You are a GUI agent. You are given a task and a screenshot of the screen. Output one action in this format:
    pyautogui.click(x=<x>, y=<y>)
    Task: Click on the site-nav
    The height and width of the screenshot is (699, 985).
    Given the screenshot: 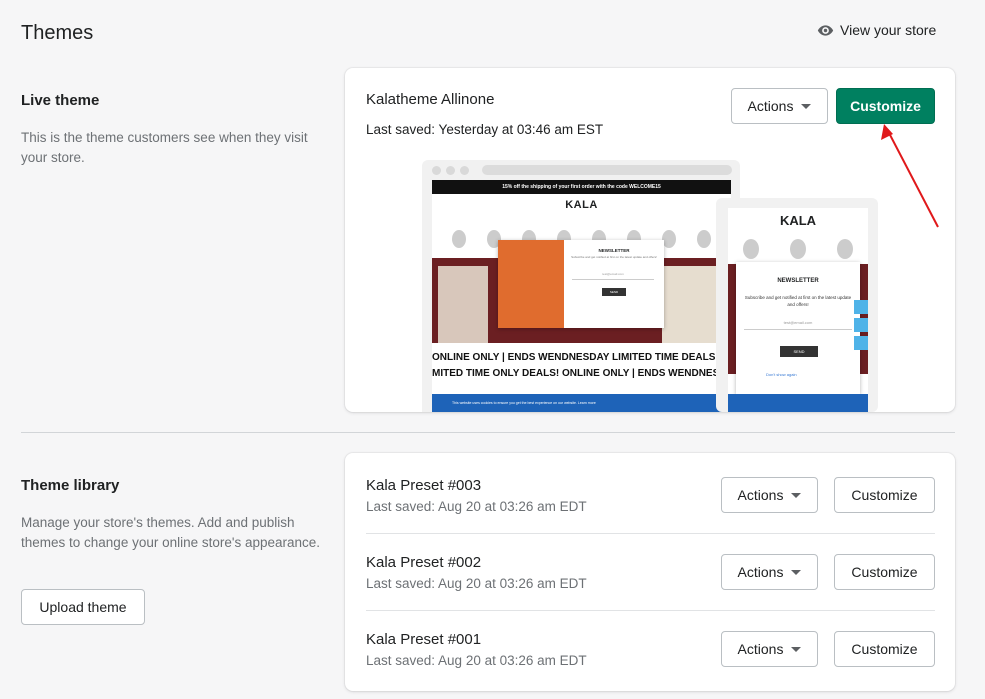 What is the action you would take?
    pyautogui.click(x=581, y=220)
    